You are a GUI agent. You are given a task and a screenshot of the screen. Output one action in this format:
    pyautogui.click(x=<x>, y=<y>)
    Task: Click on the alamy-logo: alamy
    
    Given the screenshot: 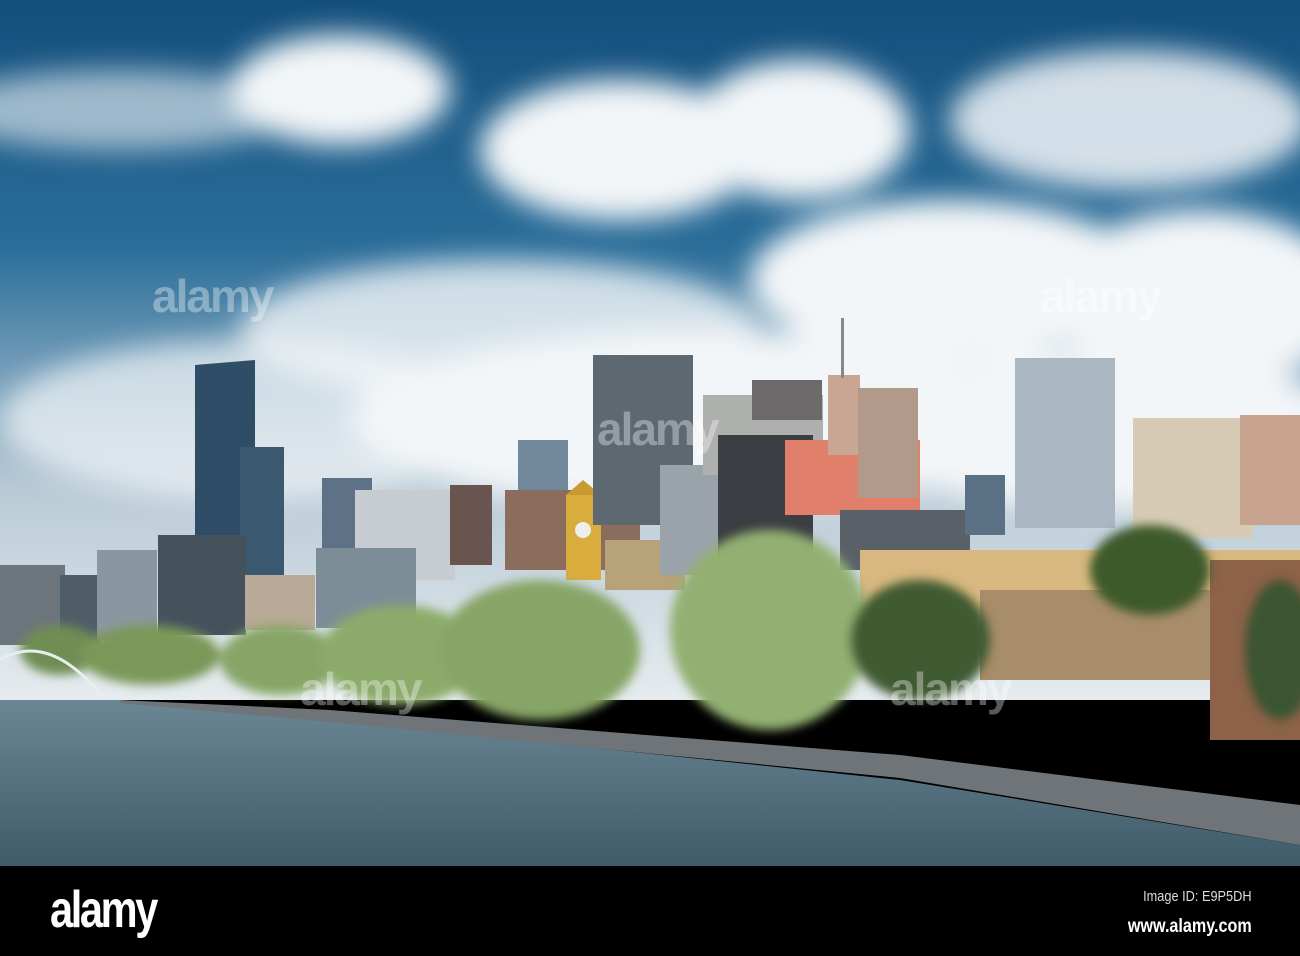 What is the action you would take?
    pyautogui.click(x=104, y=910)
    